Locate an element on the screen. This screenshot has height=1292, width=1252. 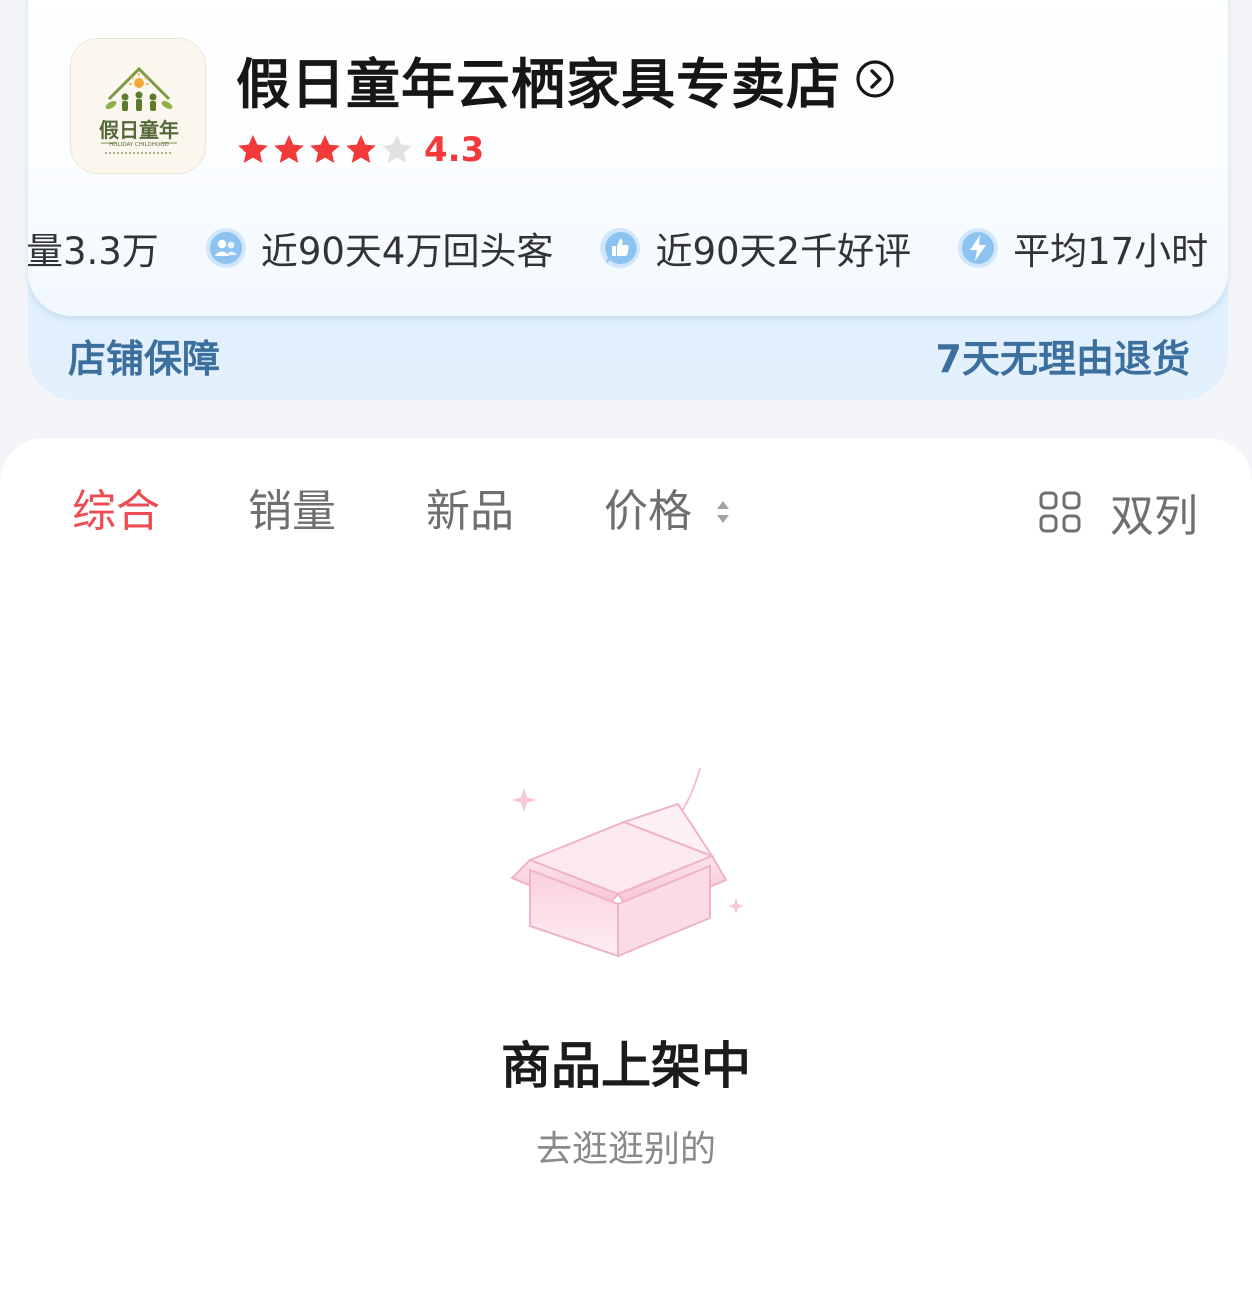
view-toggle-button: 双列 is located at coordinates (1118, 512).